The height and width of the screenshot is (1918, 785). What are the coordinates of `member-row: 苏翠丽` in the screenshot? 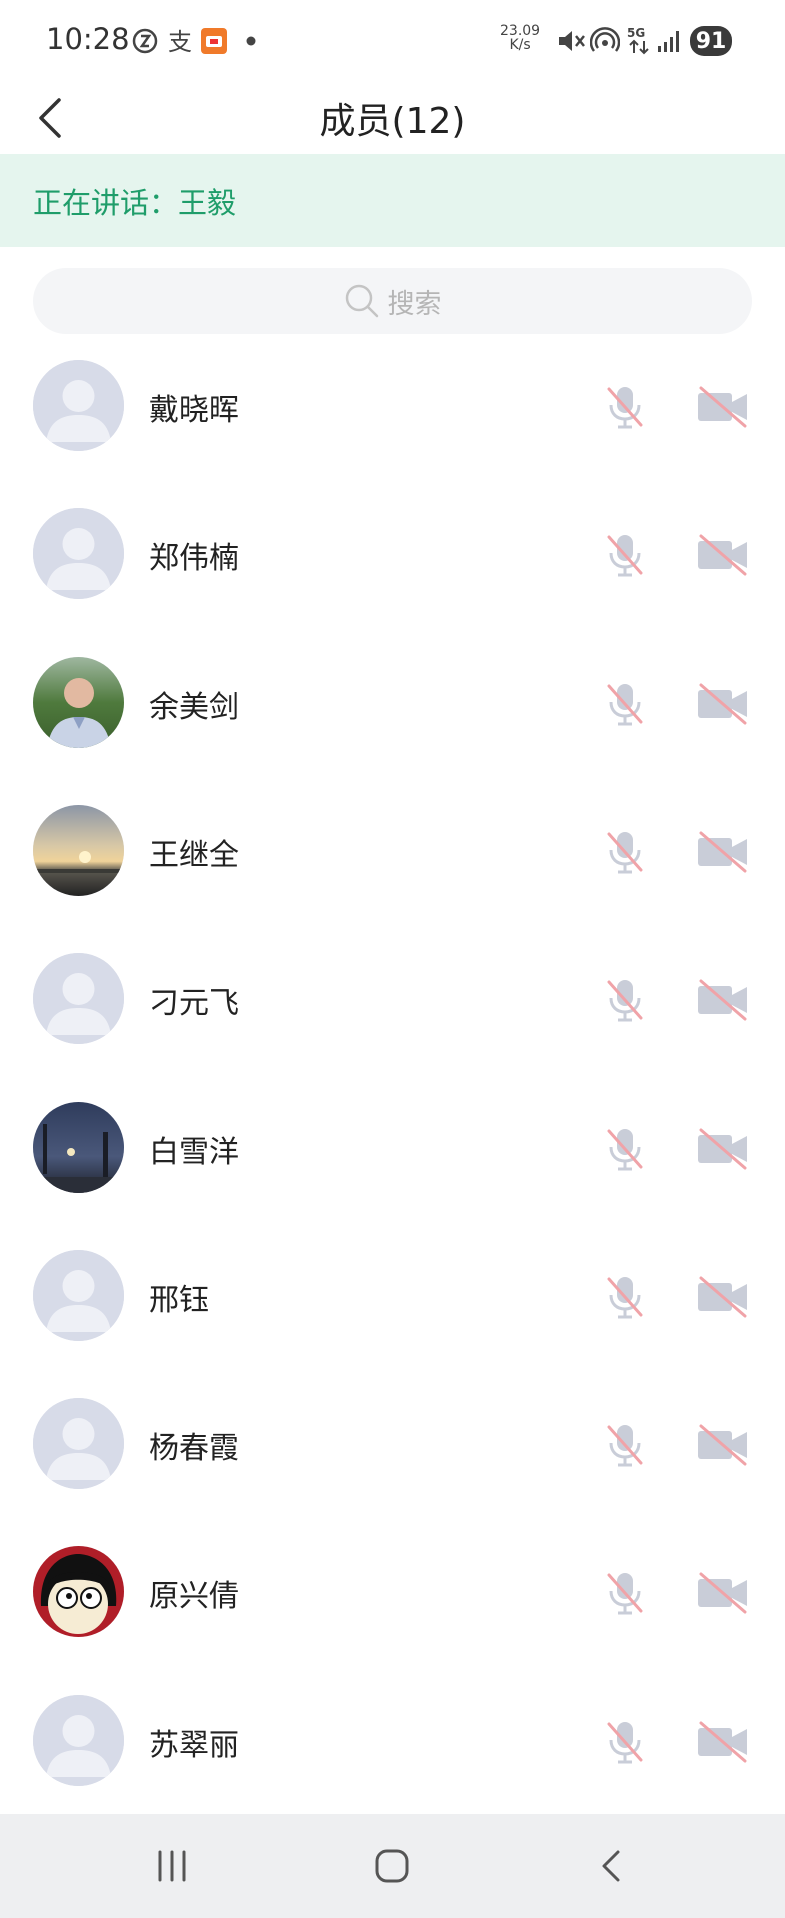 It's located at (392, 1754).